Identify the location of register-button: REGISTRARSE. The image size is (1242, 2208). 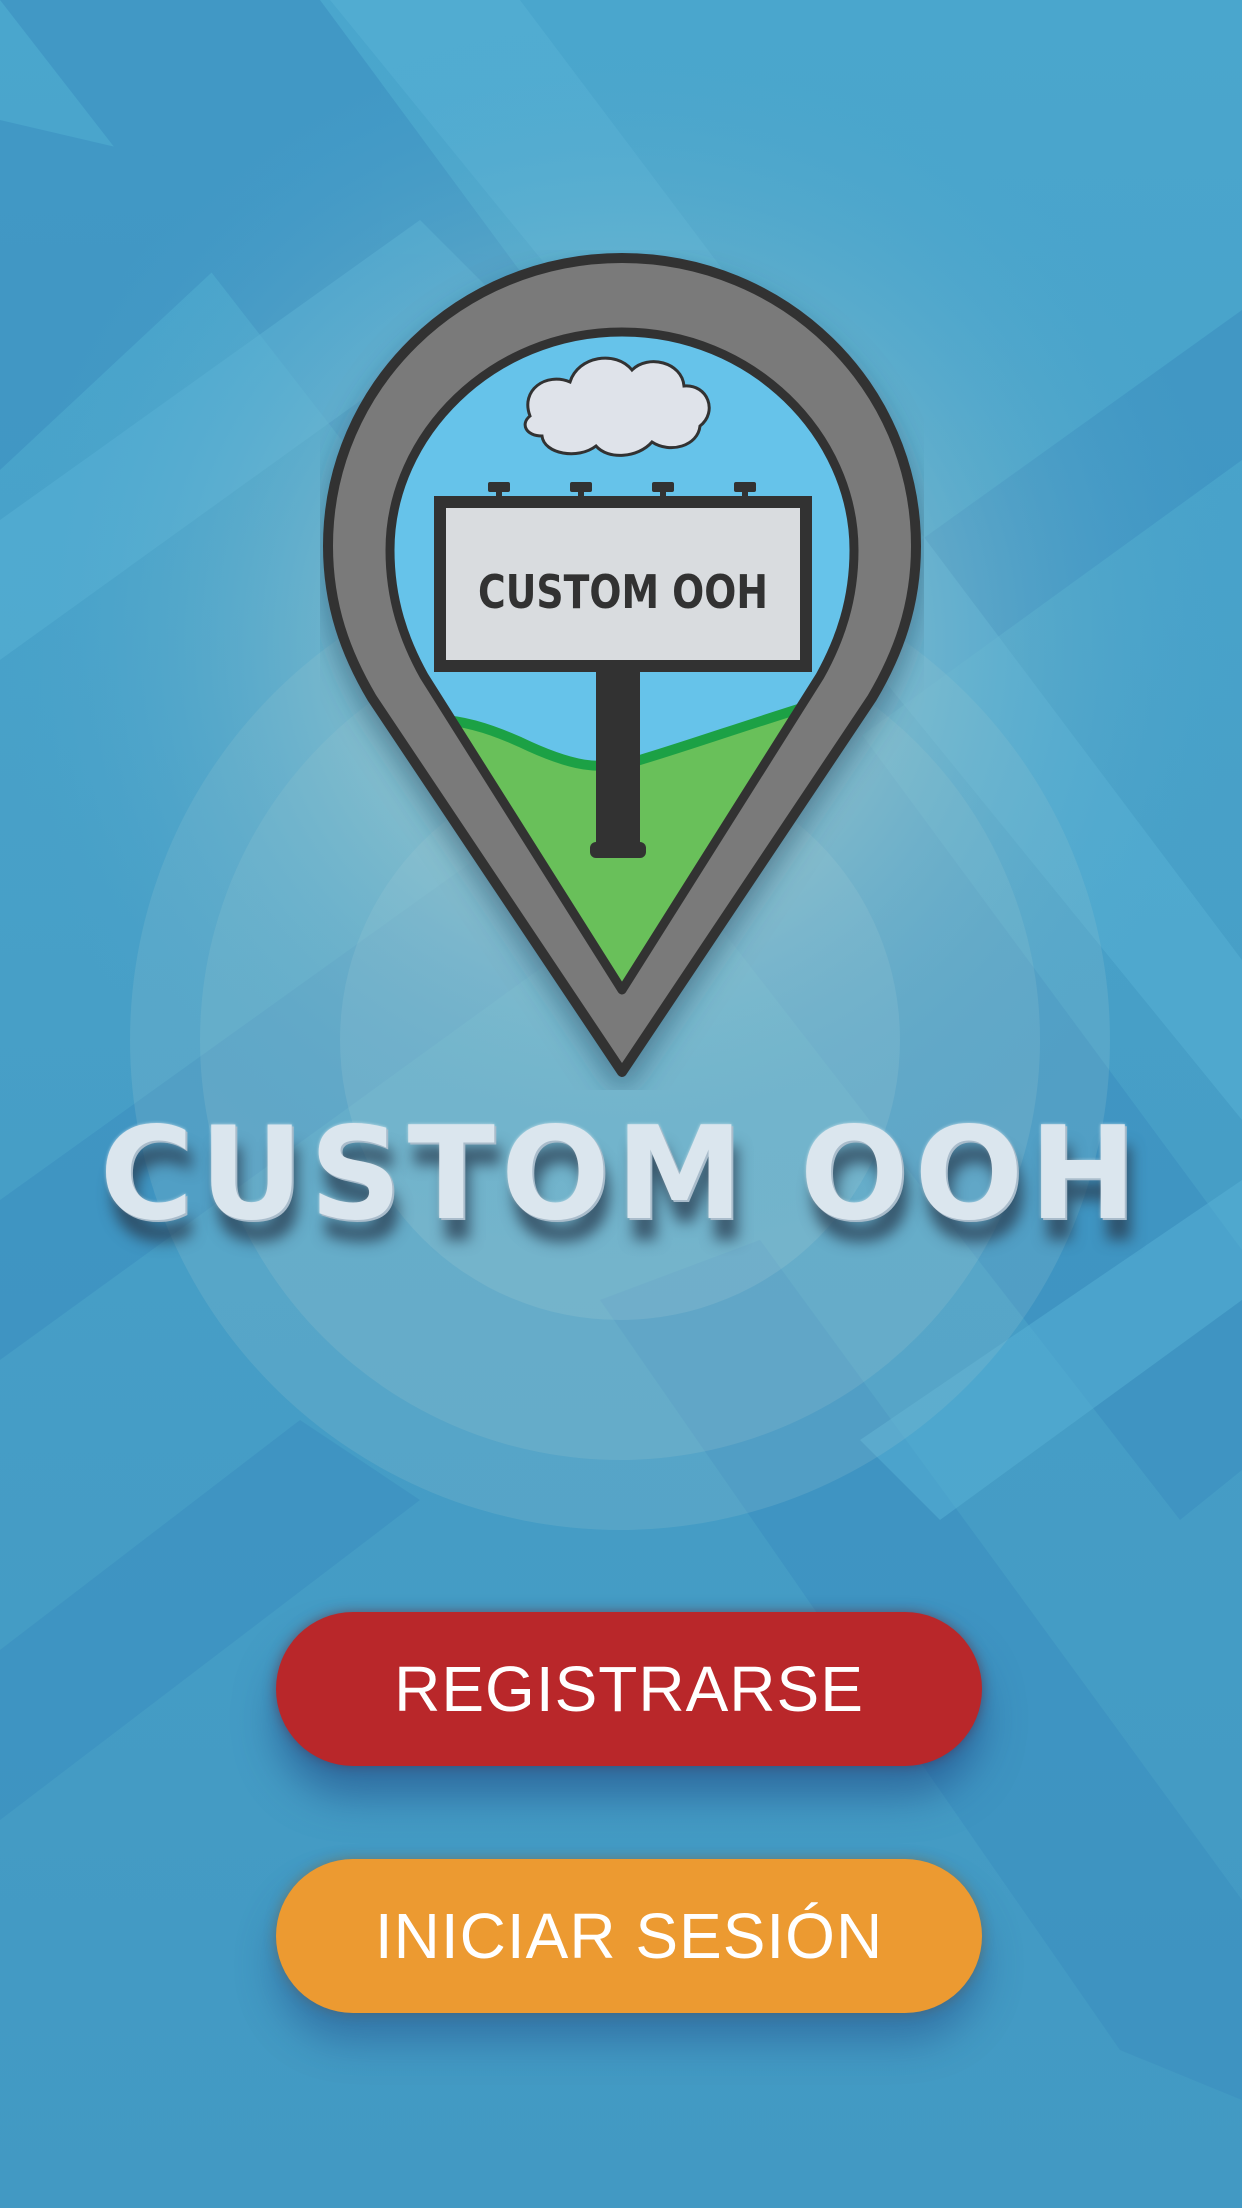
(629, 1689).